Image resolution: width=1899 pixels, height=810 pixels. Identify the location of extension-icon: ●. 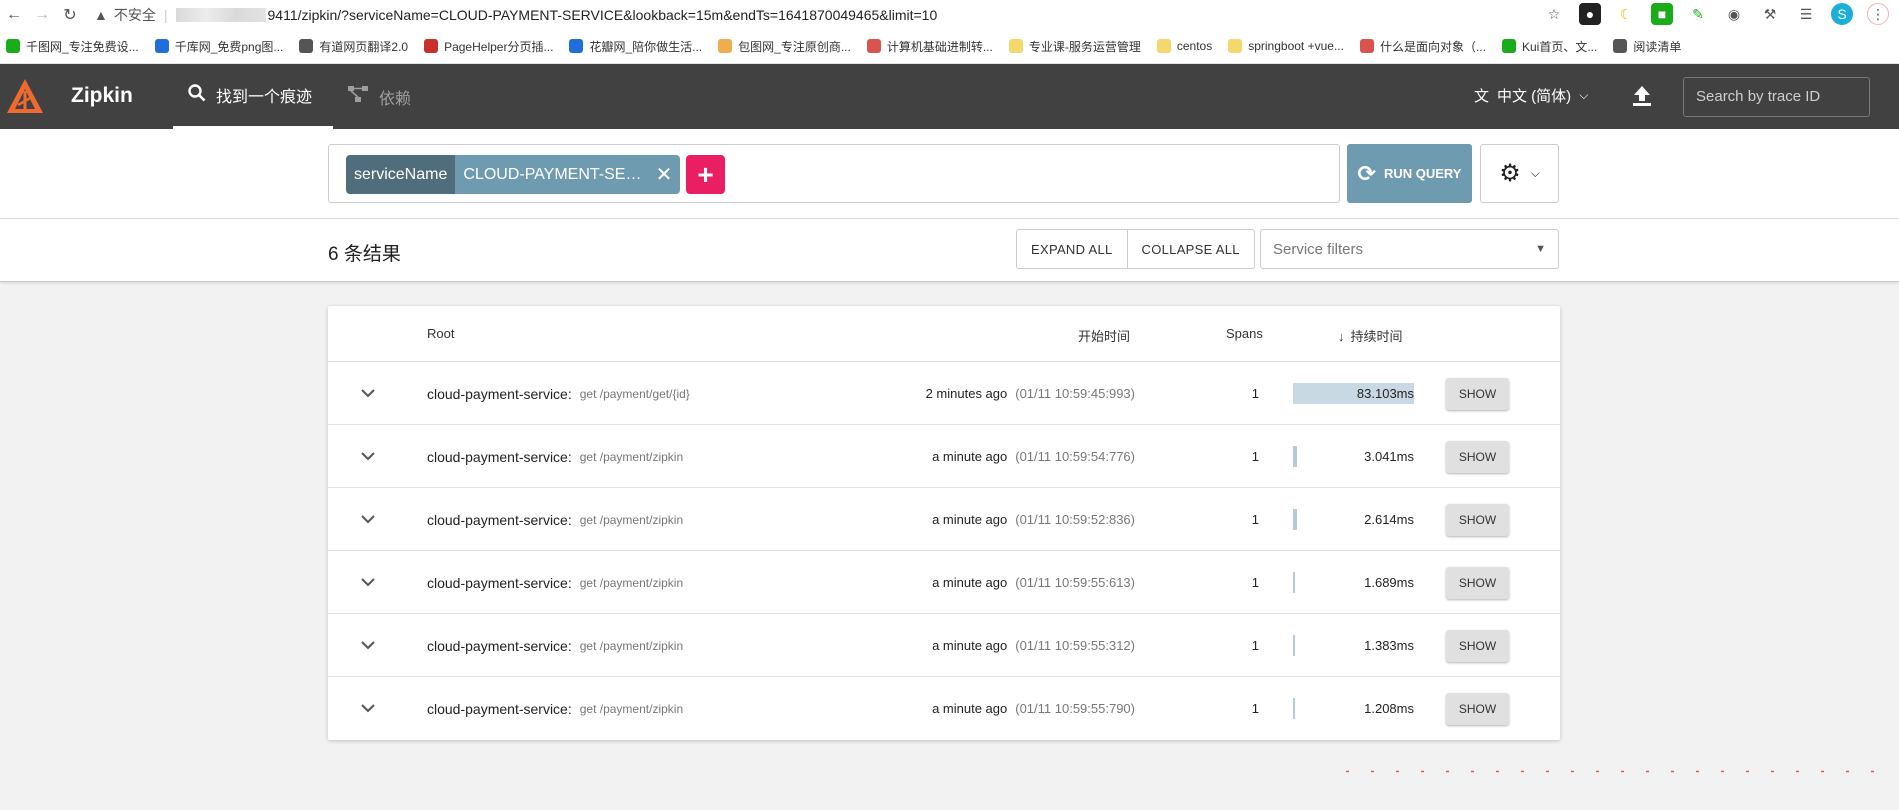
(1590, 14).